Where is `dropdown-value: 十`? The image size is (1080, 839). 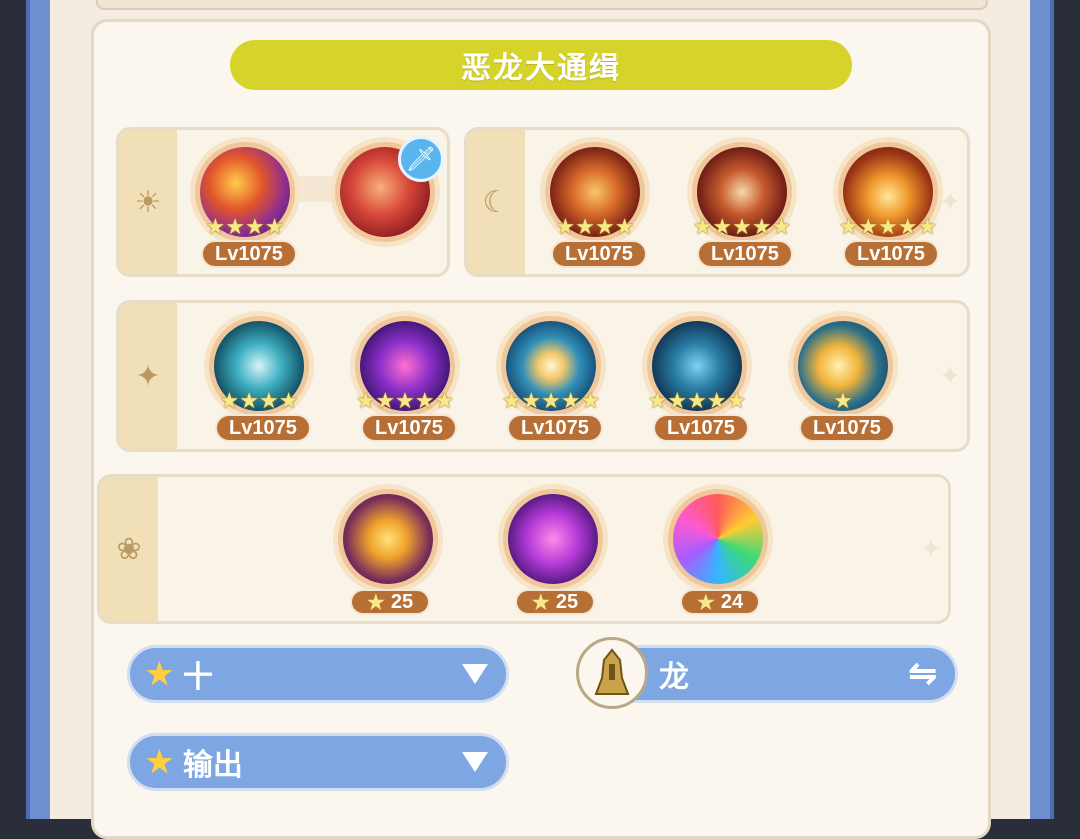
dropdown-value: 十 is located at coordinates (197, 677).